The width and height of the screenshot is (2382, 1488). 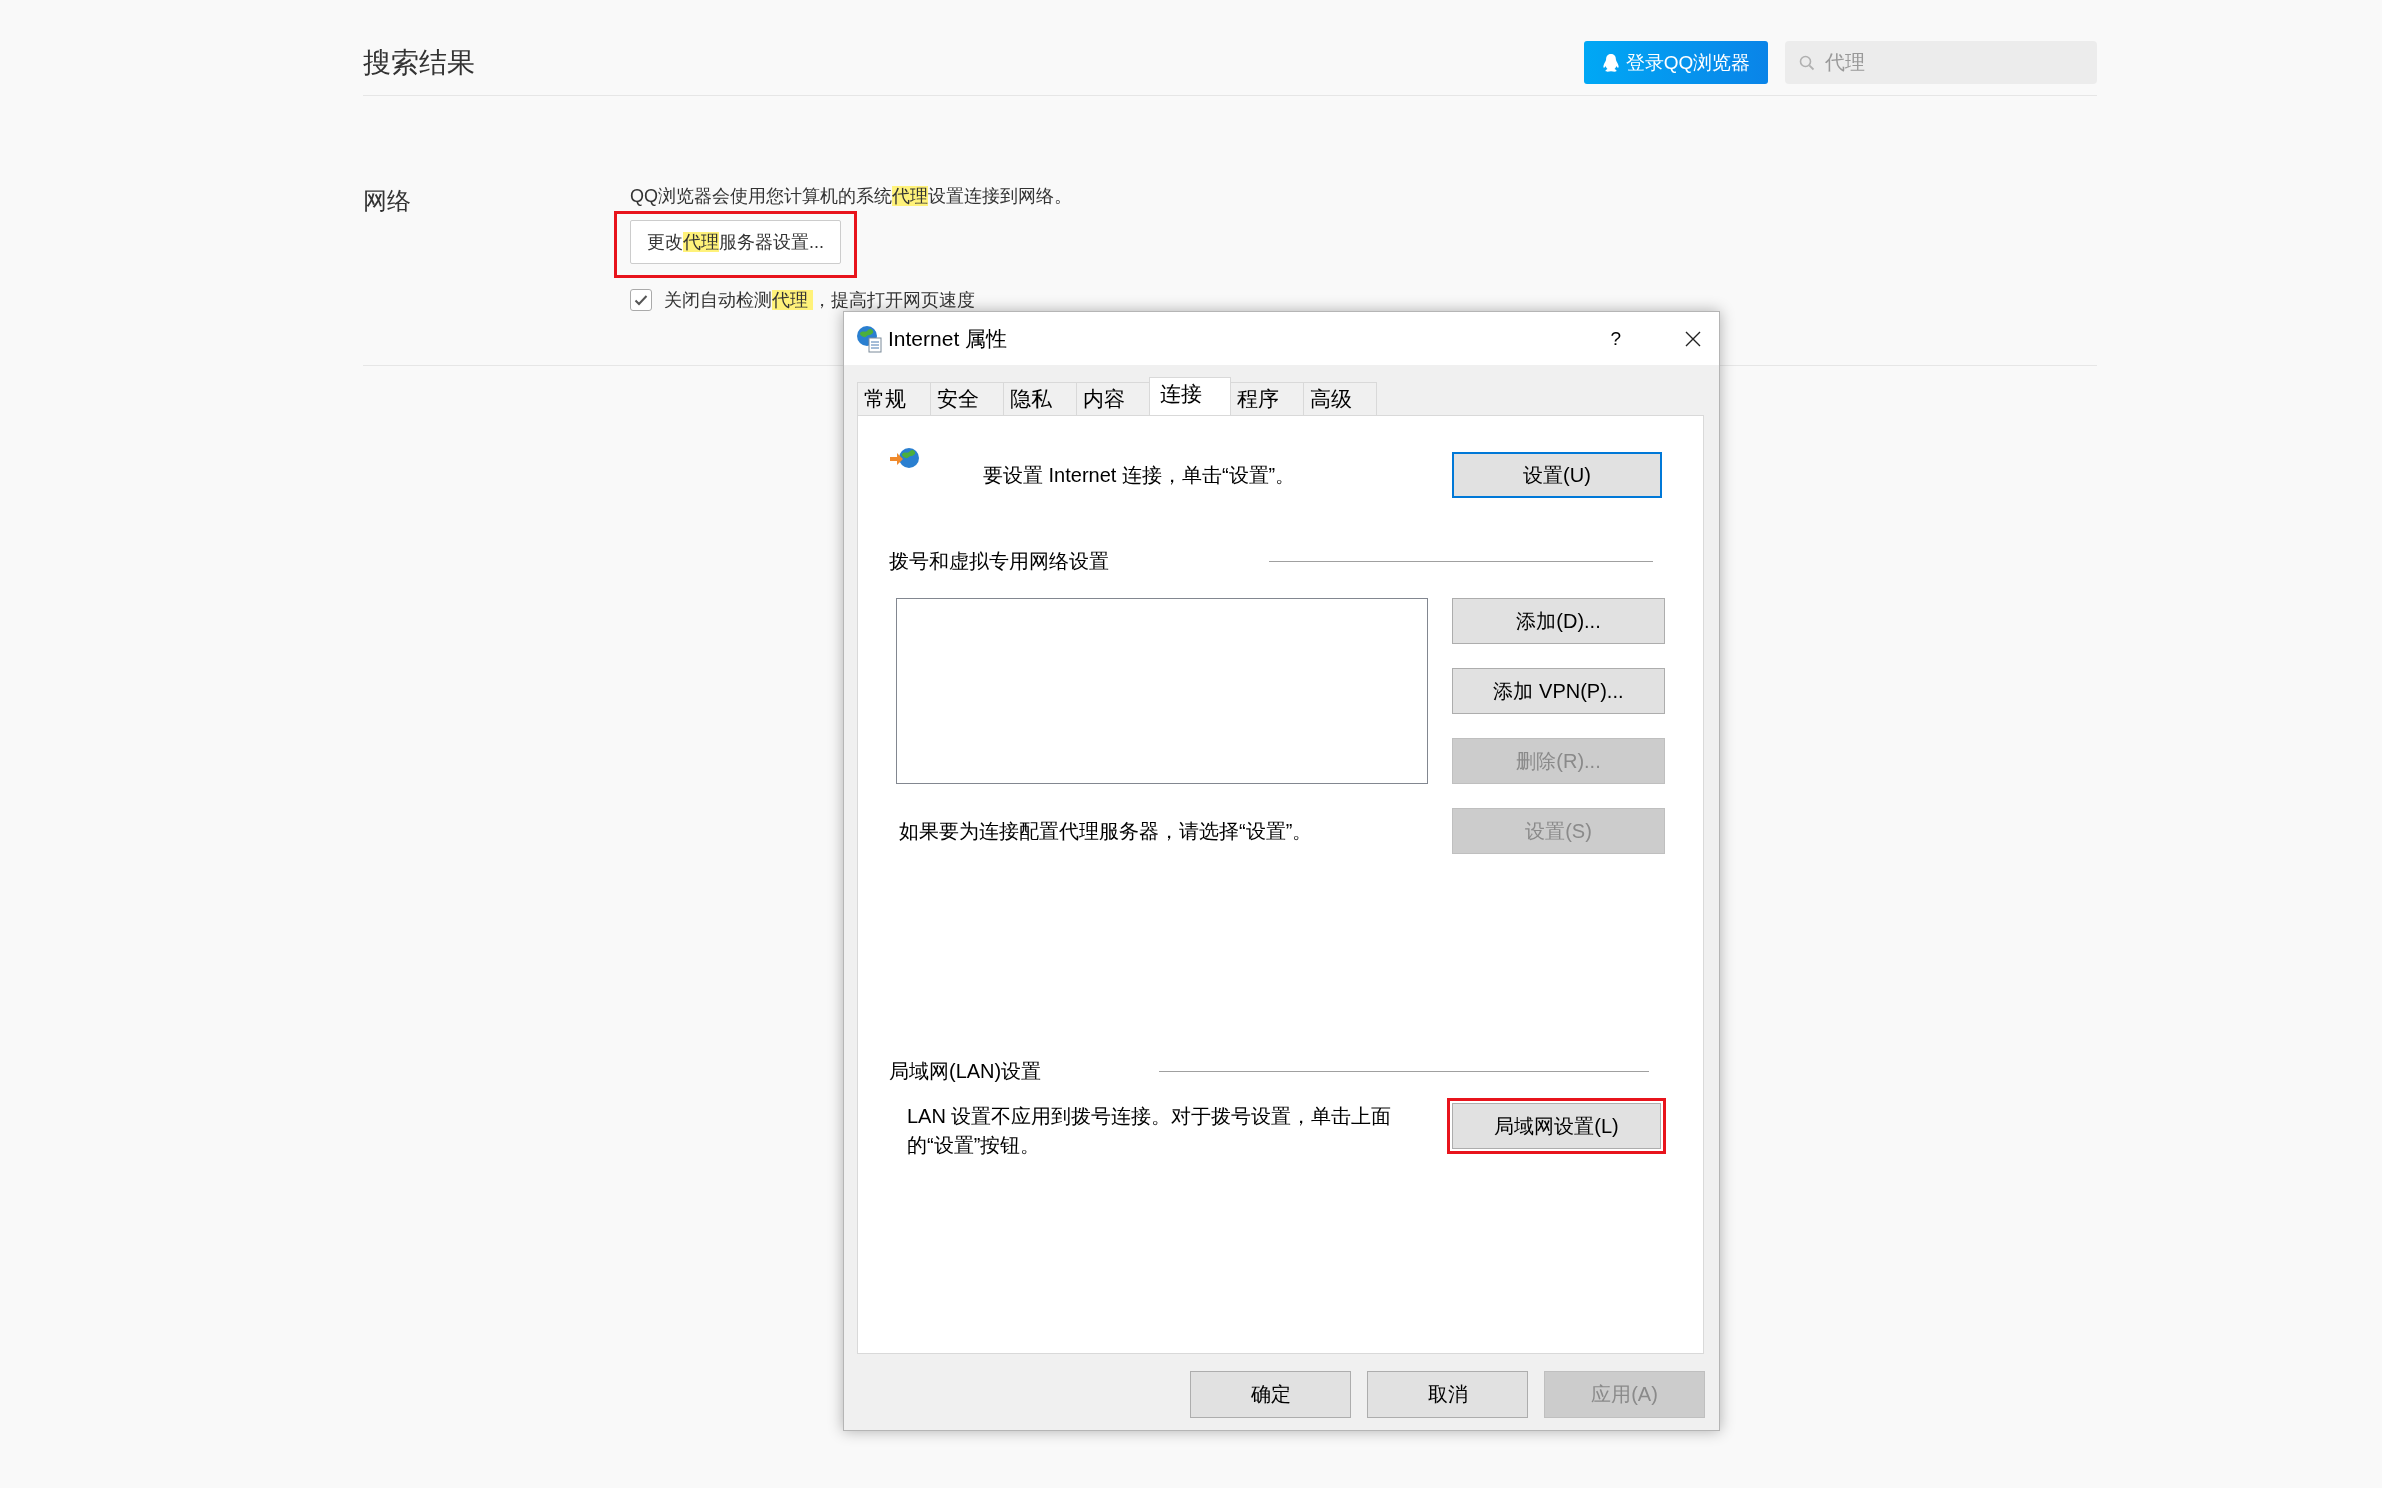 What do you see at coordinates (1556, 1126) in the screenshot?
I see `lan-settings-button: 局域网设置(L)` at bounding box center [1556, 1126].